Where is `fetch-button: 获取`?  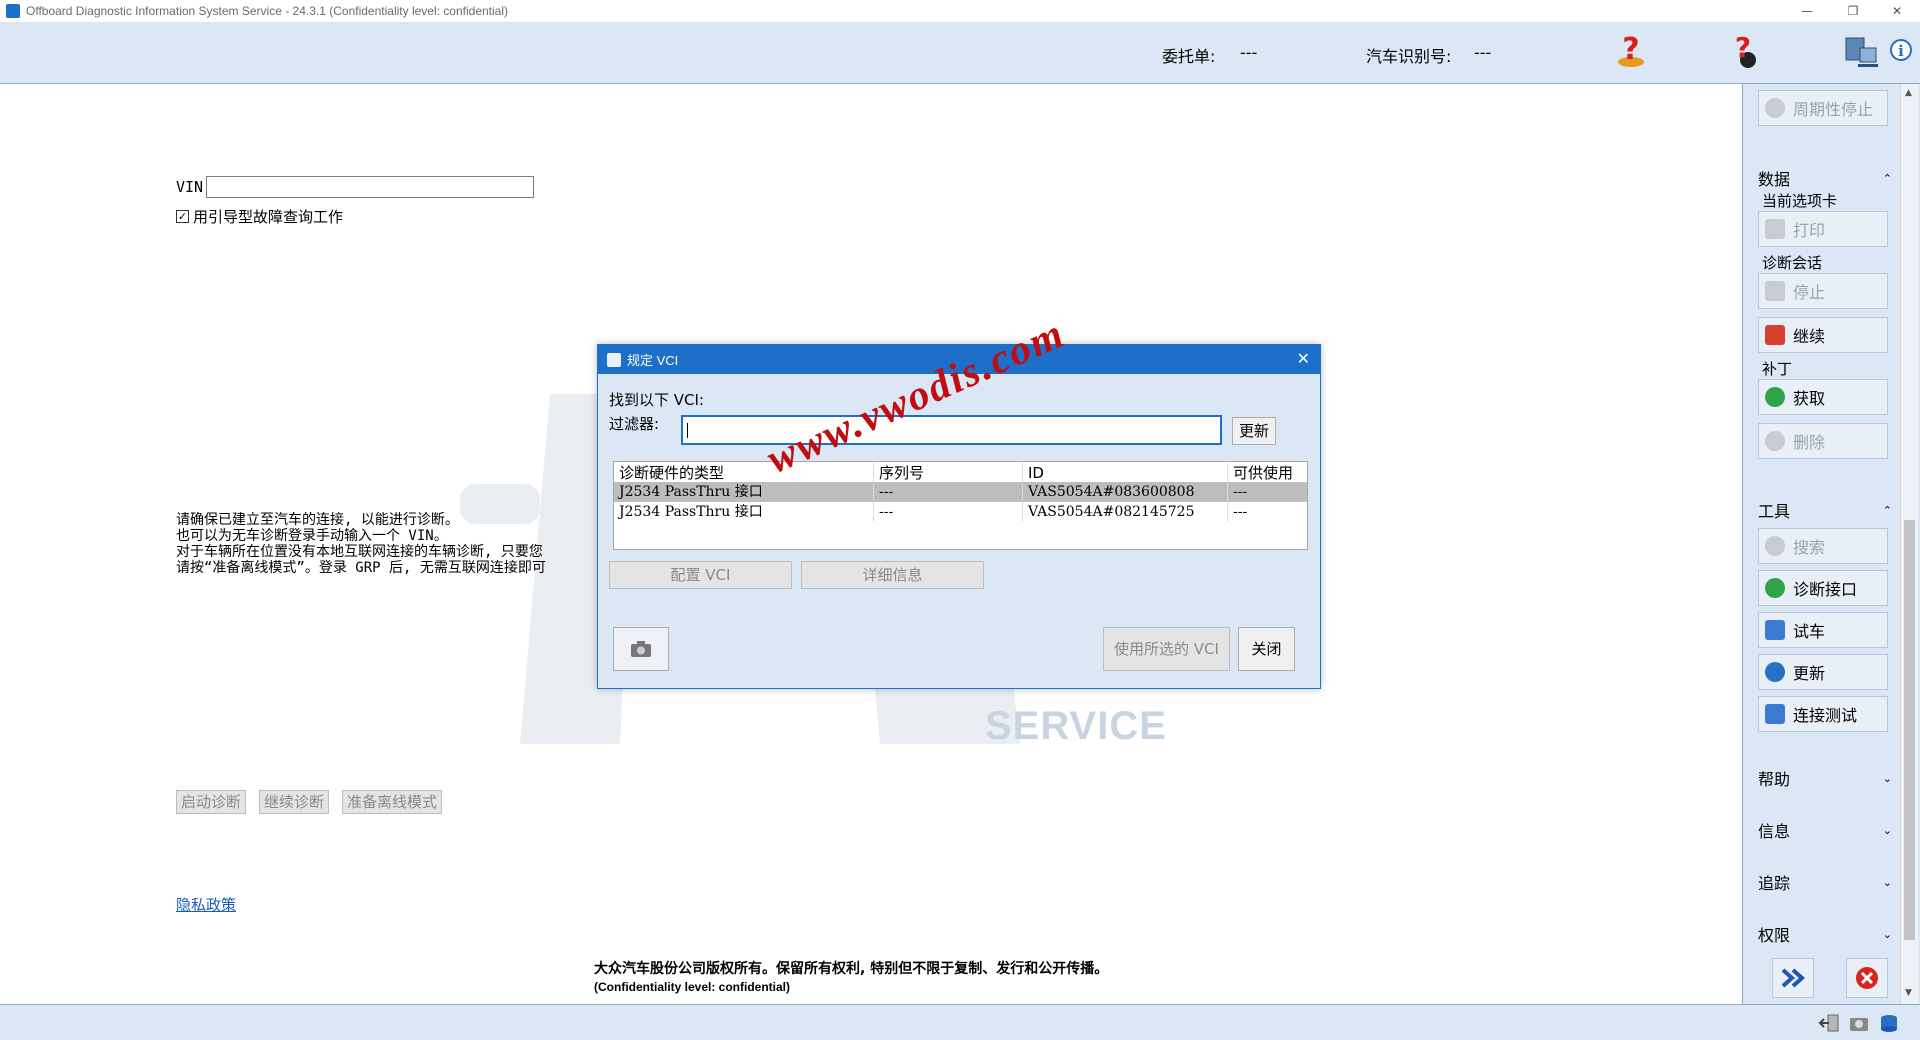
fetch-button: 获取 is located at coordinates (1823, 397).